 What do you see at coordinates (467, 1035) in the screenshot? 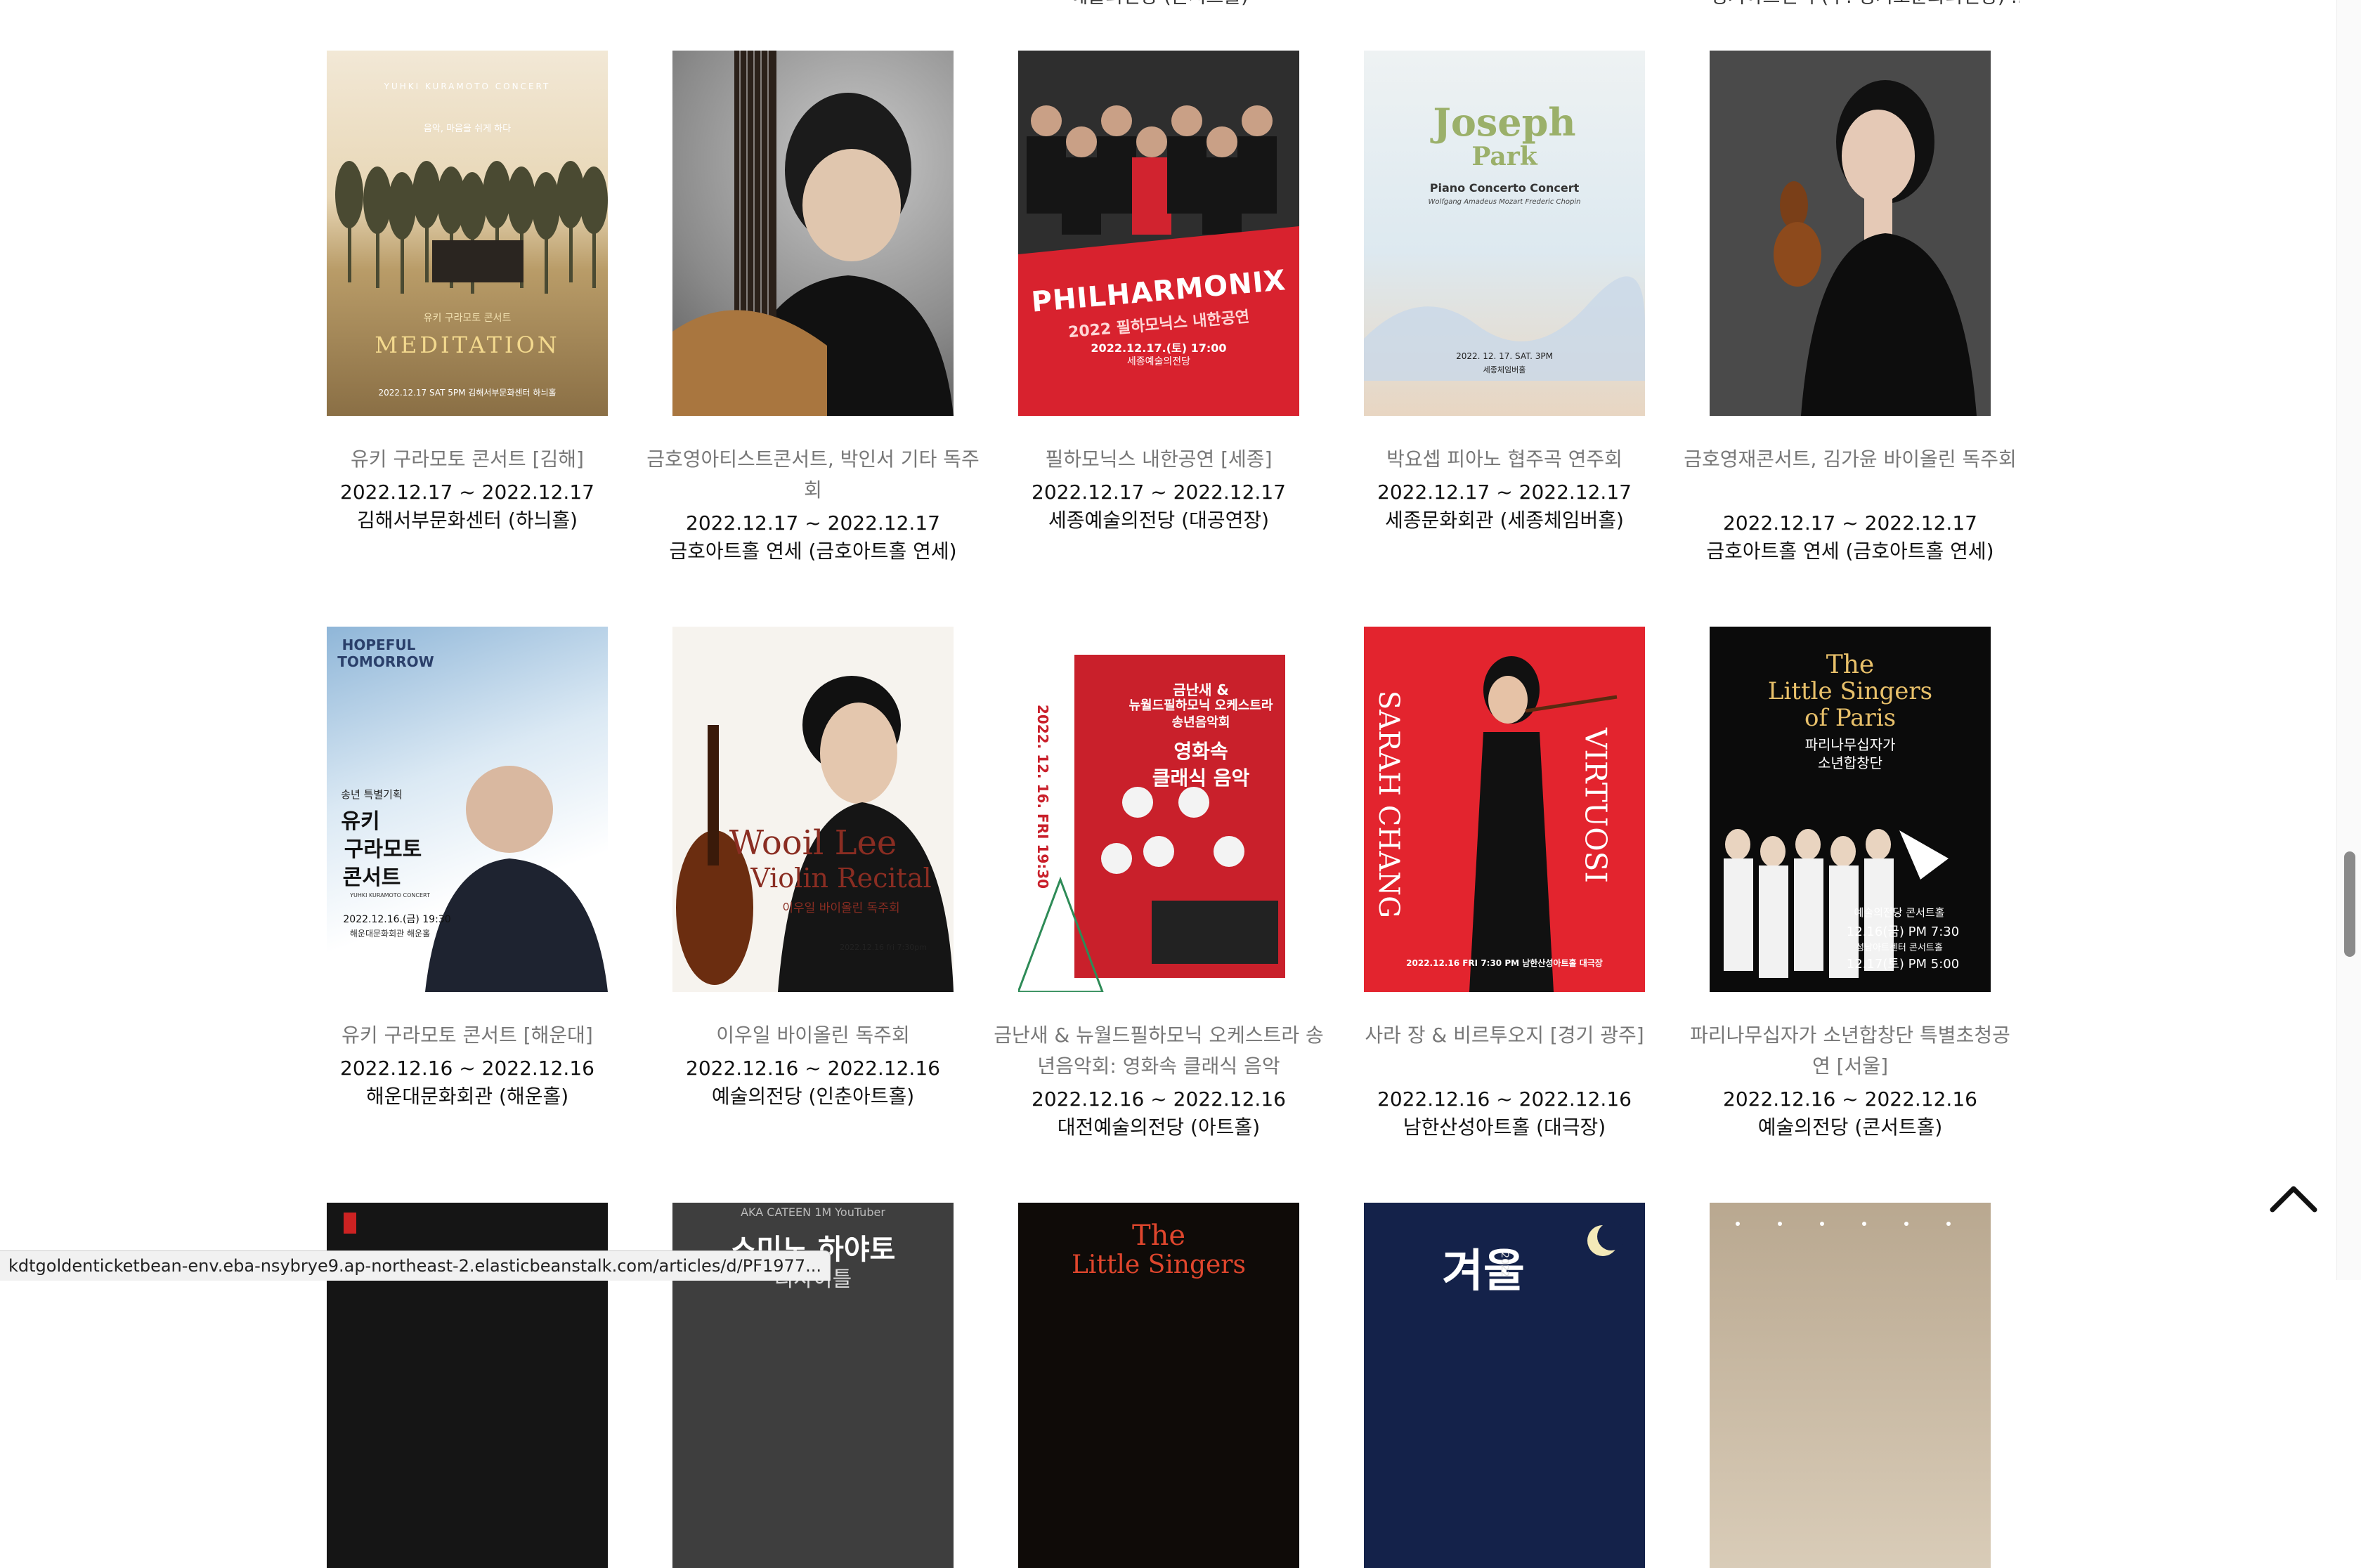
I see `performance-title: 유키 구라모토 콘서트 [해운대]` at bounding box center [467, 1035].